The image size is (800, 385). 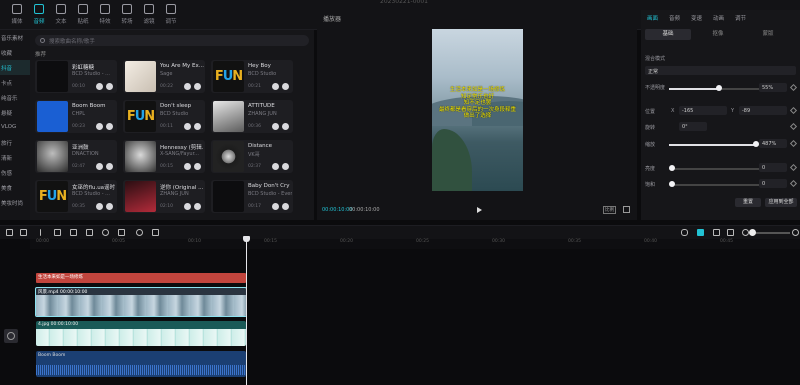 What do you see at coordinates (164, 76) in the screenshot?
I see `music-card: You Are My Ex... Sage 00:22` at bounding box center [164, 76].